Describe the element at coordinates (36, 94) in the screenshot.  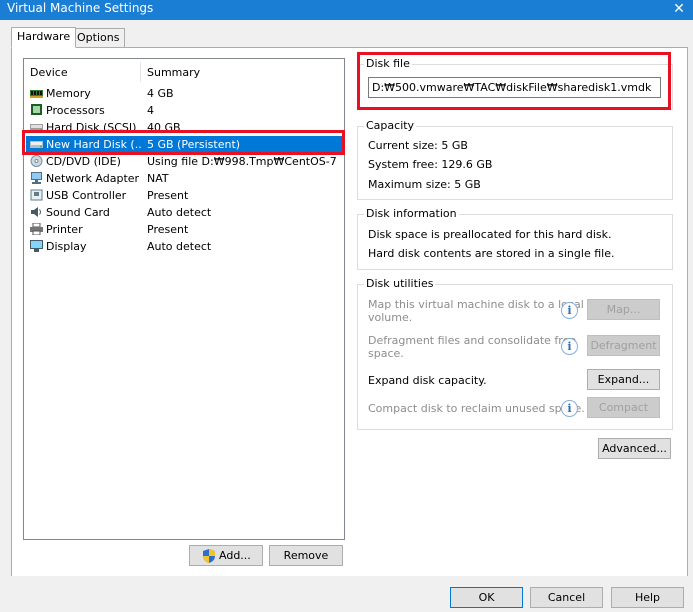
I see `memory-icon` at that location.